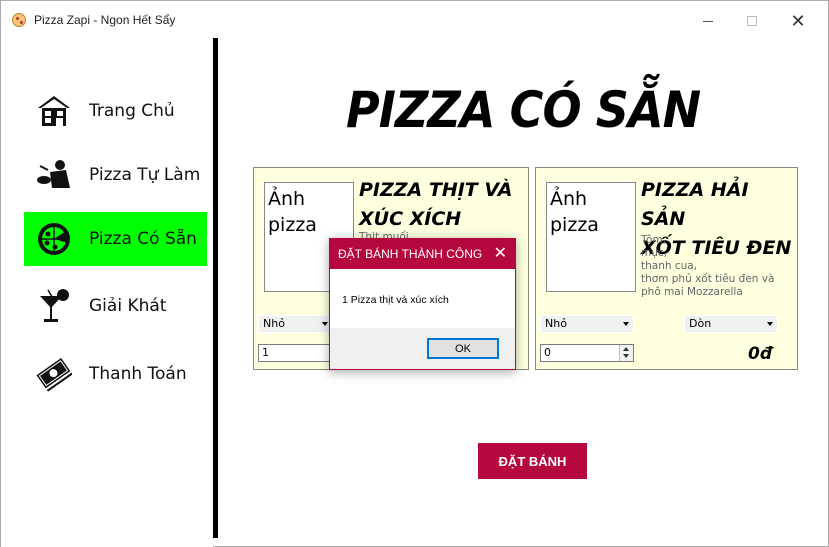  I want to click on pizza-description-line: thơm phủ xốt tiêu đen và, so click(708, 279).